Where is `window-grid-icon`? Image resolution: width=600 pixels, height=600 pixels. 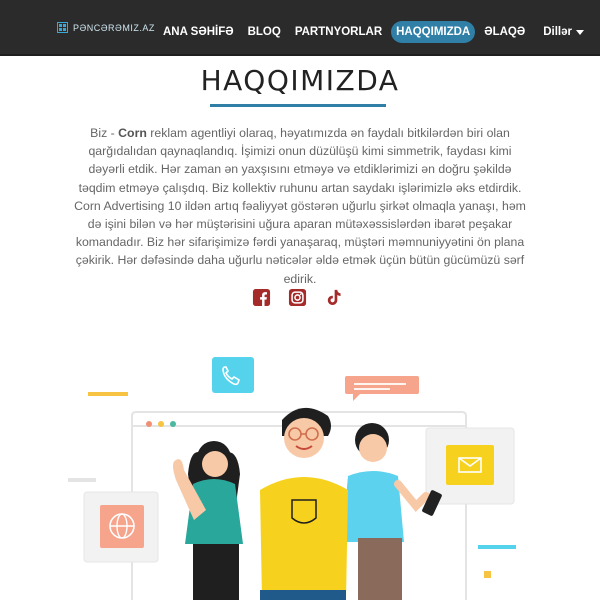
window-grid-icon is located at coordinates (62, 27).